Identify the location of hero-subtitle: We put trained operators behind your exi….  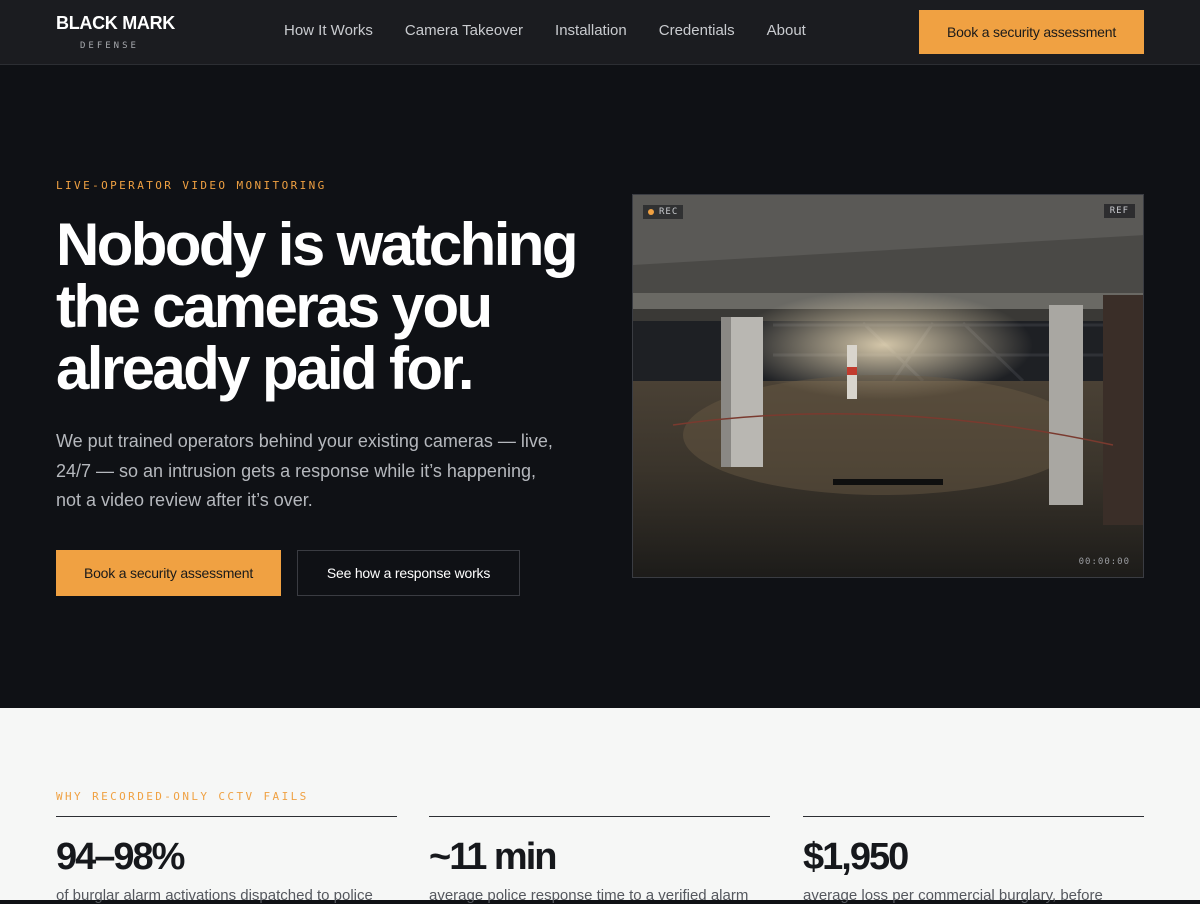
(304, 470).